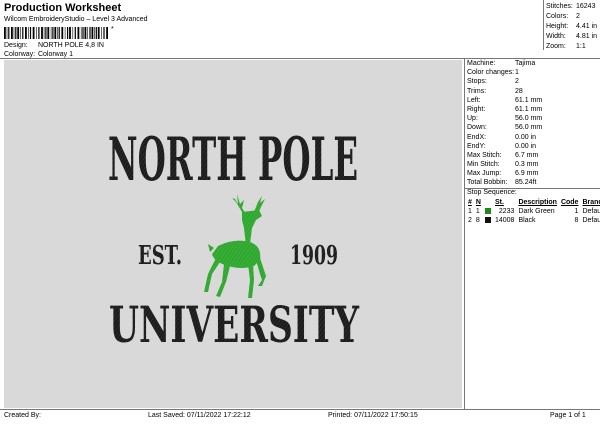 The width and height of the screenshot is (600, 424). What do you see at coordinates (112, 29) in the screenshot?
I see `barcode-text: *` at bounding box center [112, 29].